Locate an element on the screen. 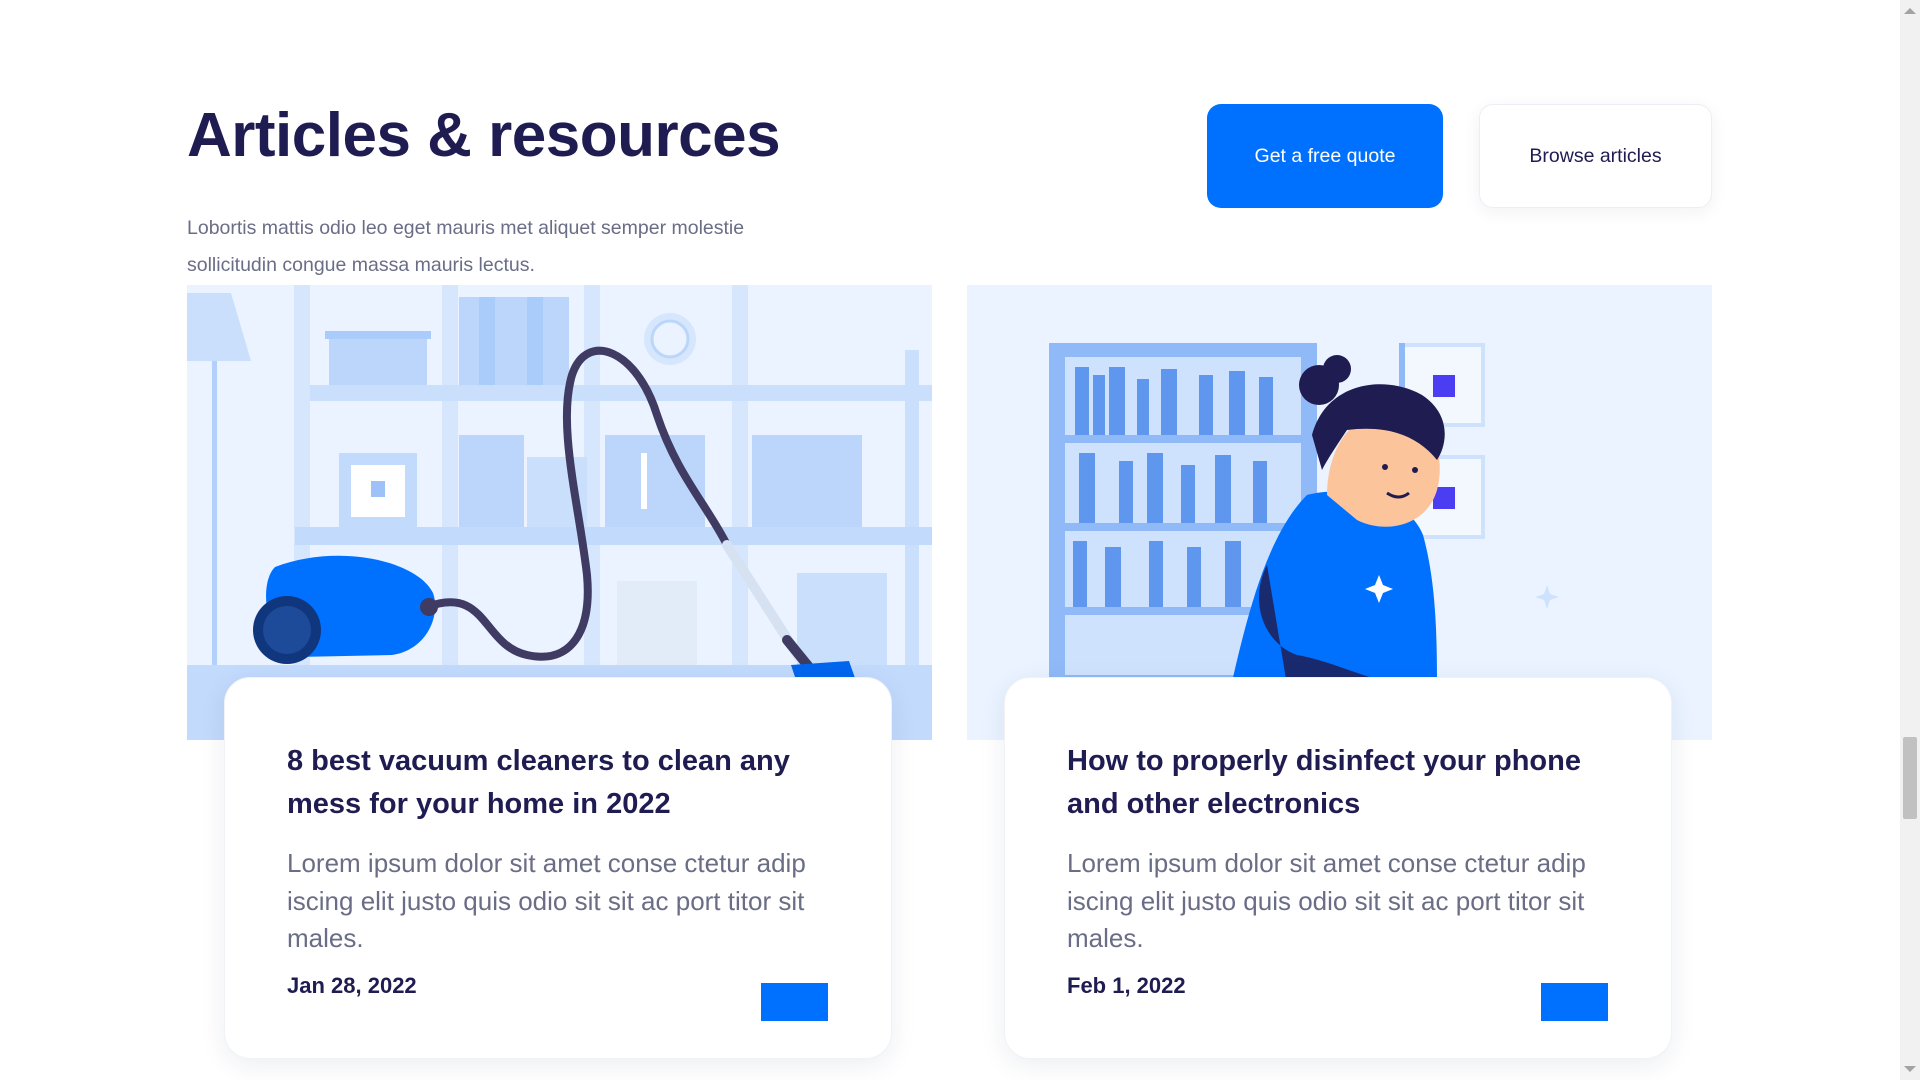 This screenshot has width=1920, height=1080. scroll-down-arrow-icon is located at coordinates (1910, 1069).